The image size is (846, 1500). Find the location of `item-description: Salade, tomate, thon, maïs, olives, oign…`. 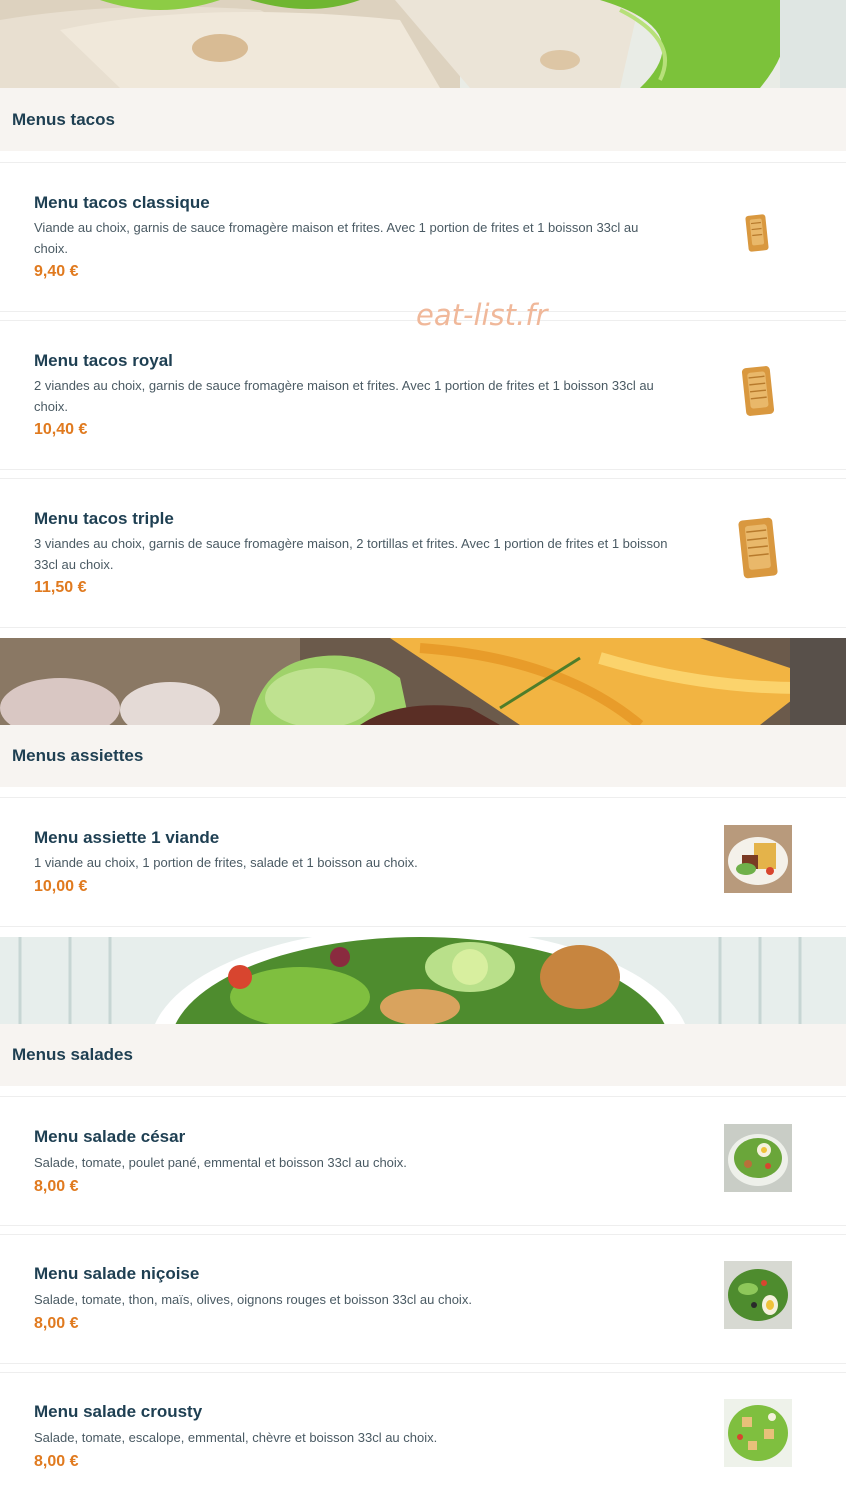

item-description: Salade, tomate, thon, maïs, olives, oign… is located at coordinates (253, 1299).